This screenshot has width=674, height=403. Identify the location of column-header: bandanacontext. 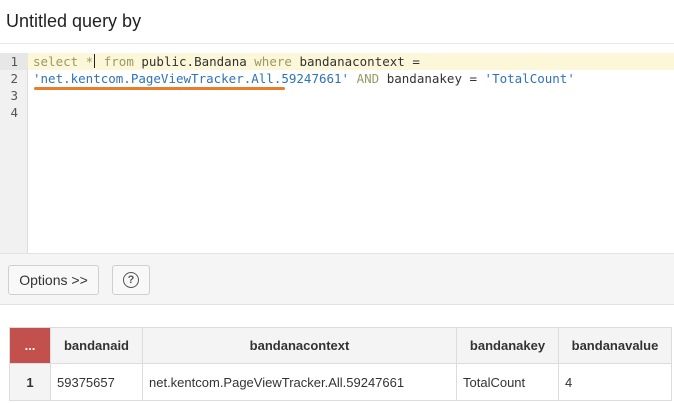
(299, 345).